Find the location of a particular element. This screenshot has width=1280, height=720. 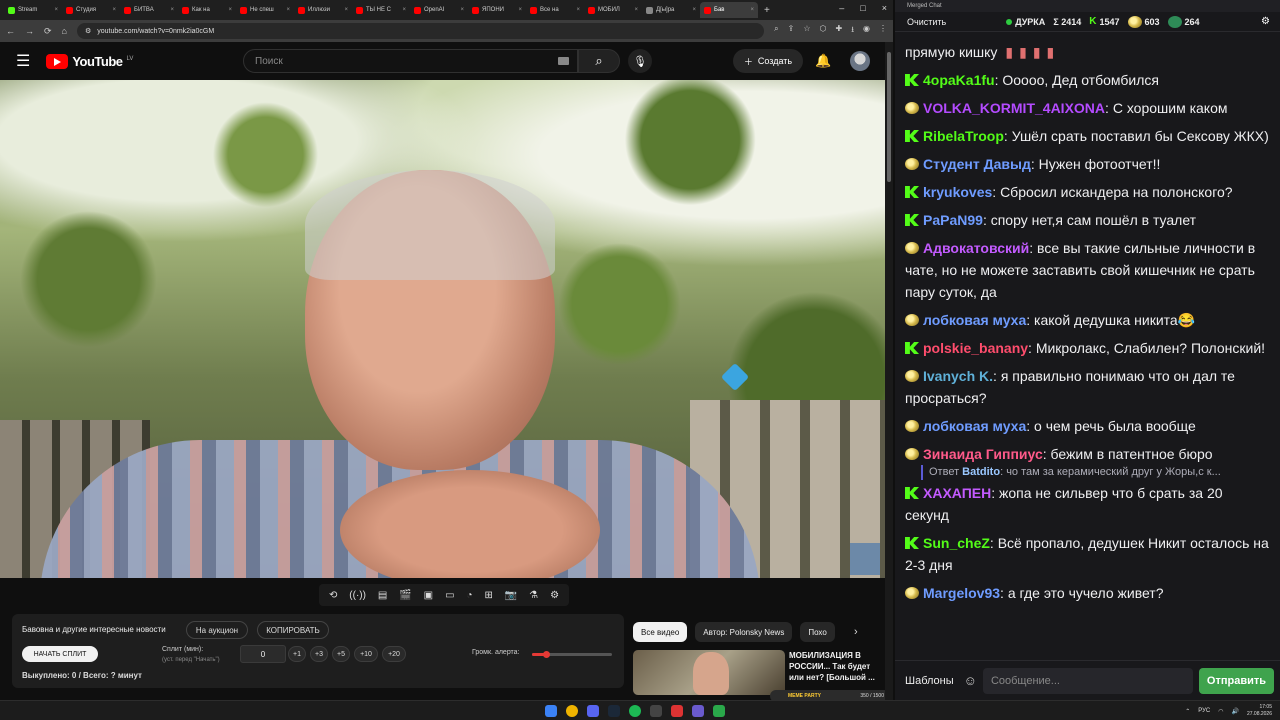

browser-tab: Бав × is located at coordinates (729, 10).